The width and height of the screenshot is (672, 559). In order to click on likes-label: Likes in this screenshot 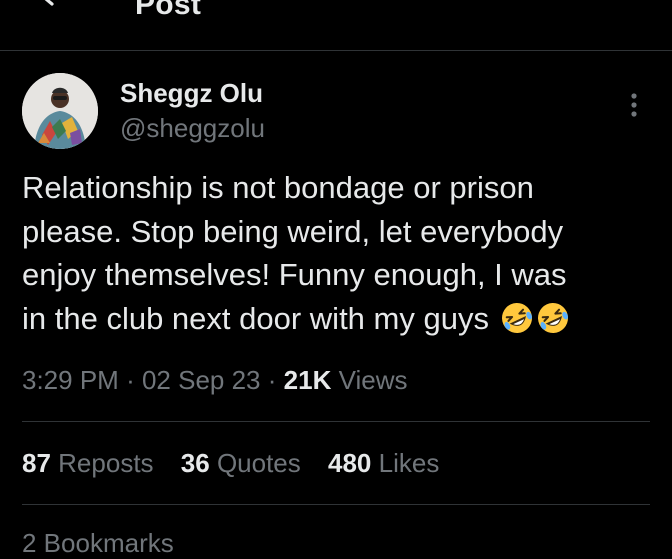, I will do `click(409, 463)`.